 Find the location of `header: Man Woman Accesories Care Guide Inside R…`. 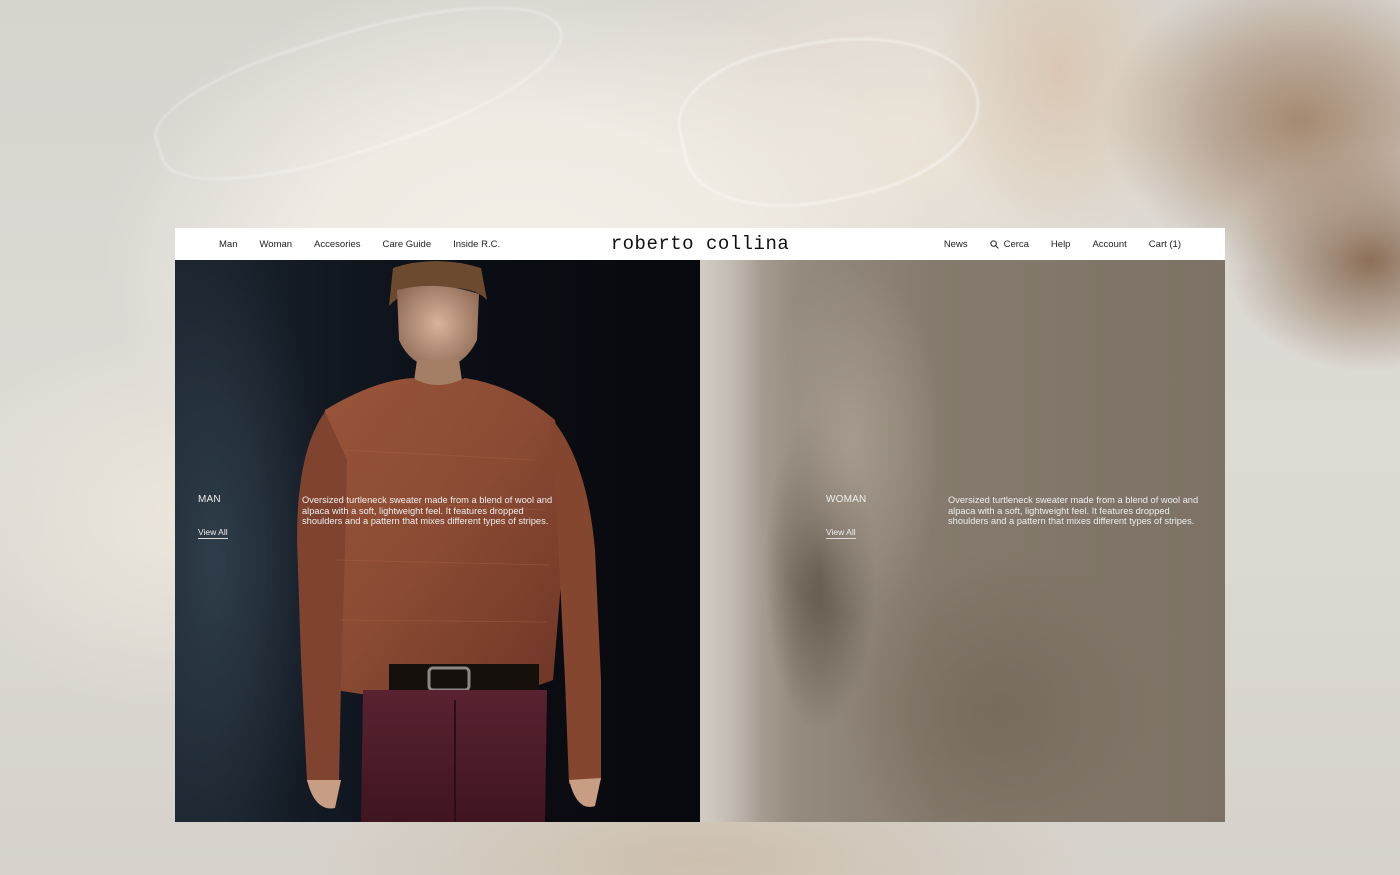

header: Man Woman Accesories Care Guide Inside R… is located at coordinates (700, 244).